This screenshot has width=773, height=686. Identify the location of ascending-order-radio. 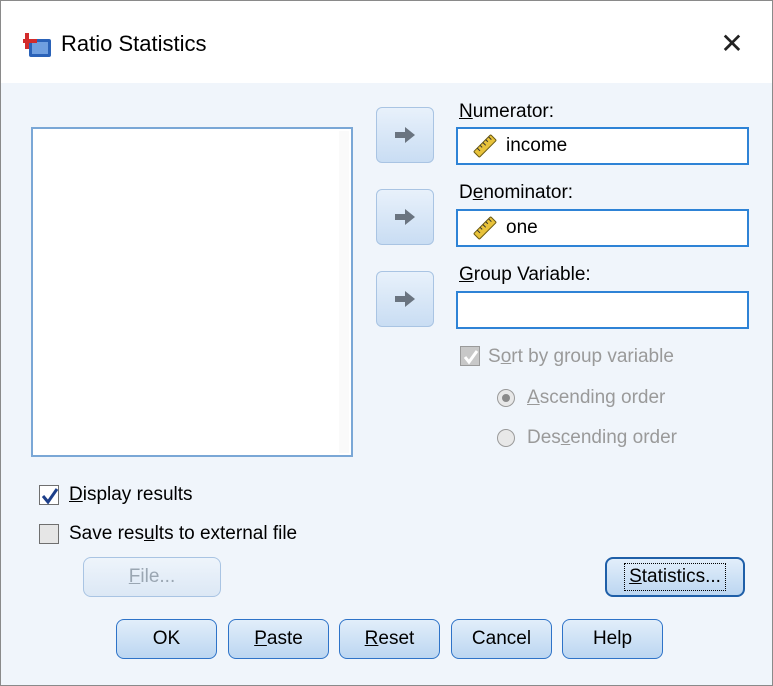
(506, 398).